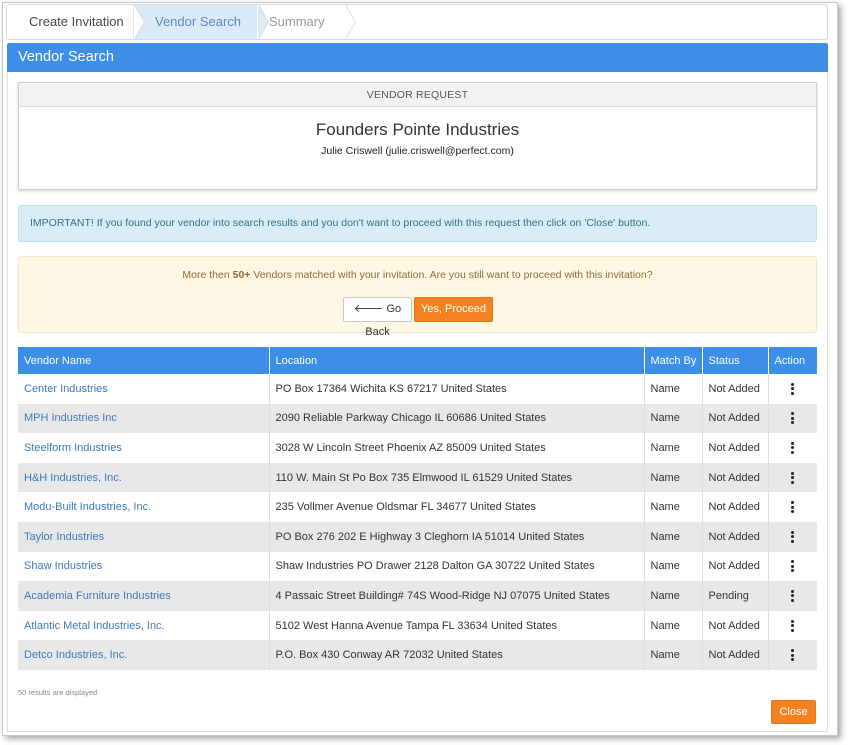  I want to click on vendor-name-link: Taylor Industries, so click(144, 536).